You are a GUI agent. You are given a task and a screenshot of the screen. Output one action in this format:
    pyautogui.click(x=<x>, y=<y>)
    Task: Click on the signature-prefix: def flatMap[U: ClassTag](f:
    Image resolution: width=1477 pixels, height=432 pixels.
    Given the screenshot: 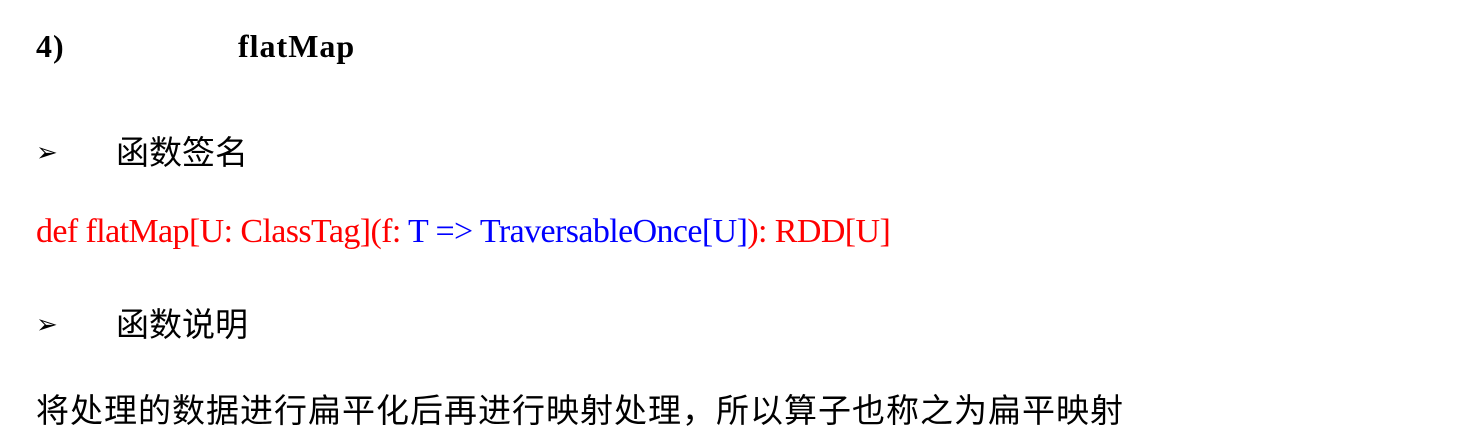 What is the action you would take?
    pyautogui.click(x=222, y=231)
    